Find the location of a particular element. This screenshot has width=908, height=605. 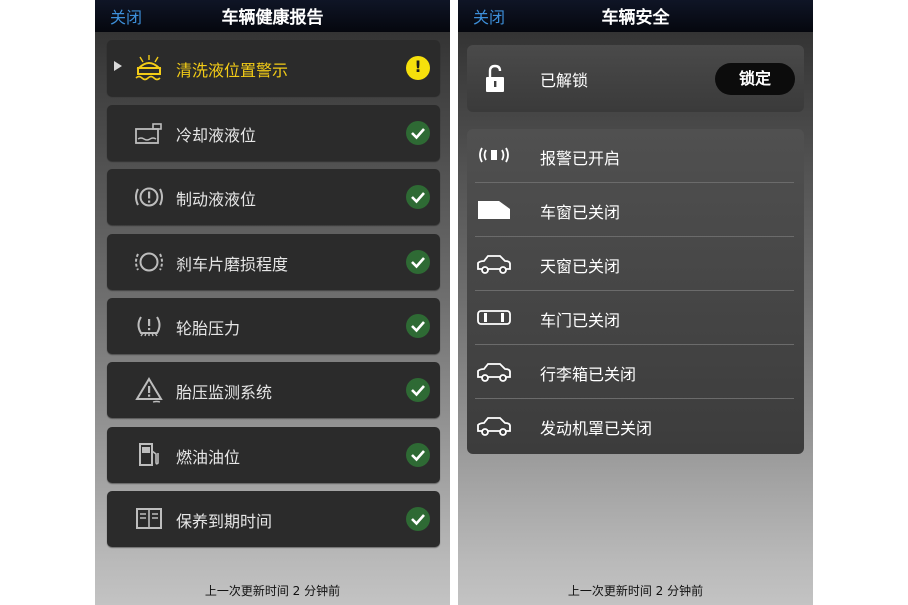

health-item-label: 清洗液位置警示 is located at coordinates (232, 70).